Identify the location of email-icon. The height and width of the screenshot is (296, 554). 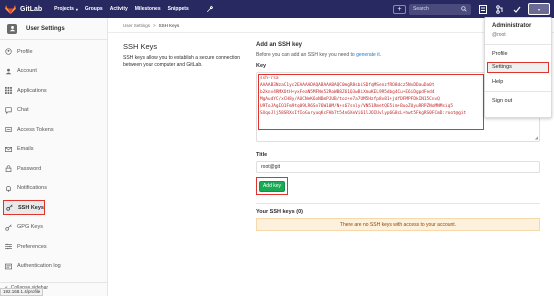
(8, 149).